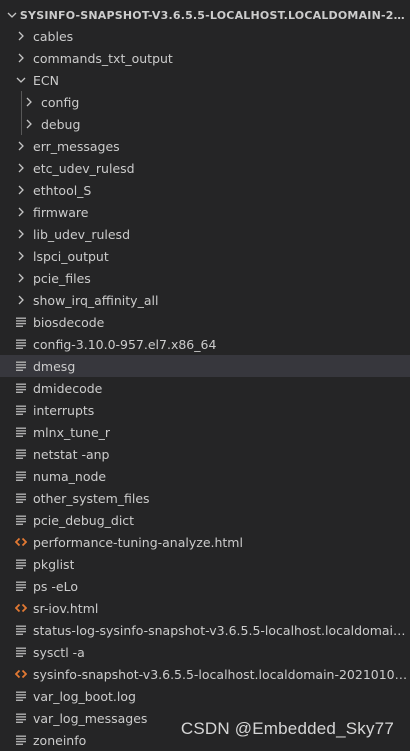  Describe the element at coordinates (205, 146) in the screenshot. I see `folder-item-err-messages: err_messages` at that location.